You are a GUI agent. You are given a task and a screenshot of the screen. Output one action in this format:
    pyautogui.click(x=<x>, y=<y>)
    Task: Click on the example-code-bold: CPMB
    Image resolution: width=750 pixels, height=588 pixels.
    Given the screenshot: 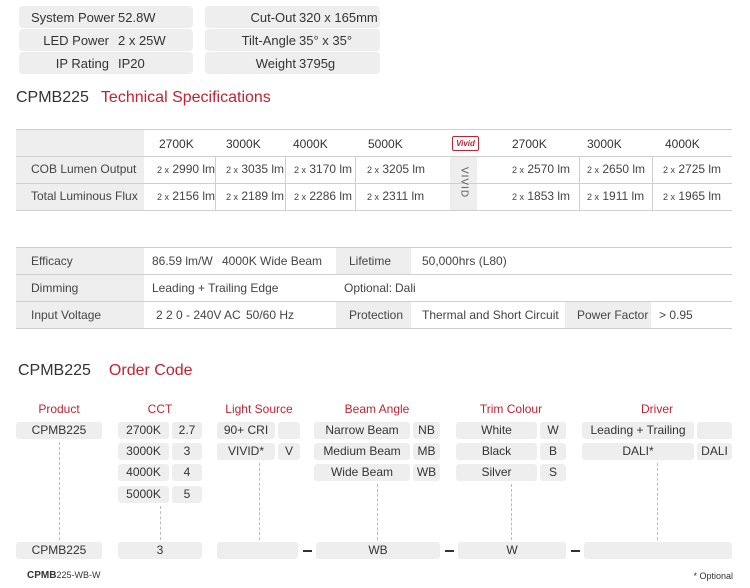 What is the action you would take?
    pyautogui.click(x=42, y=575)
    